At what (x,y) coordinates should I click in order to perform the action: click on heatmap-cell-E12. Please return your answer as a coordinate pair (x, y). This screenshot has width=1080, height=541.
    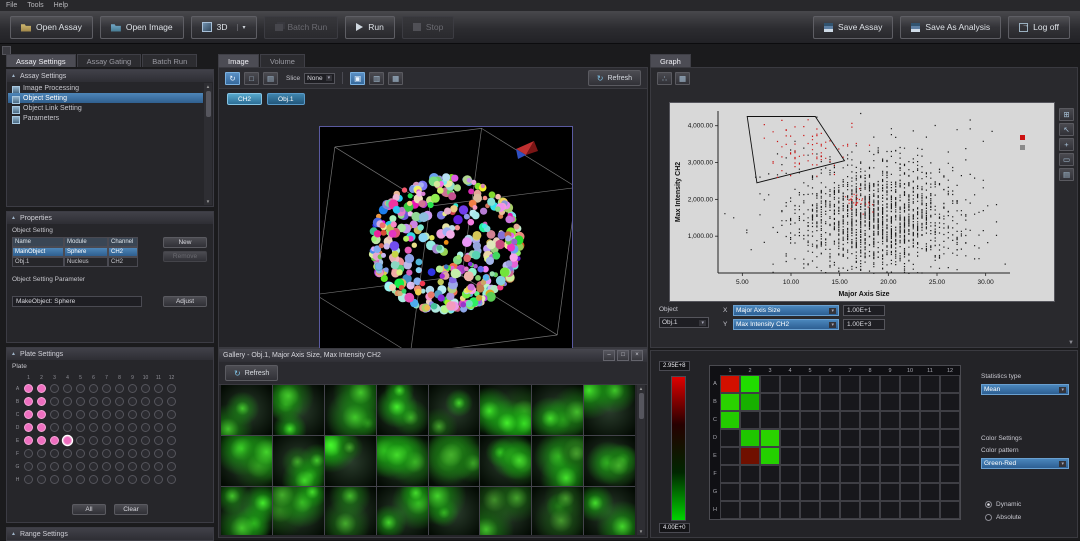
    Looking at the image, I should click on (950, 456).